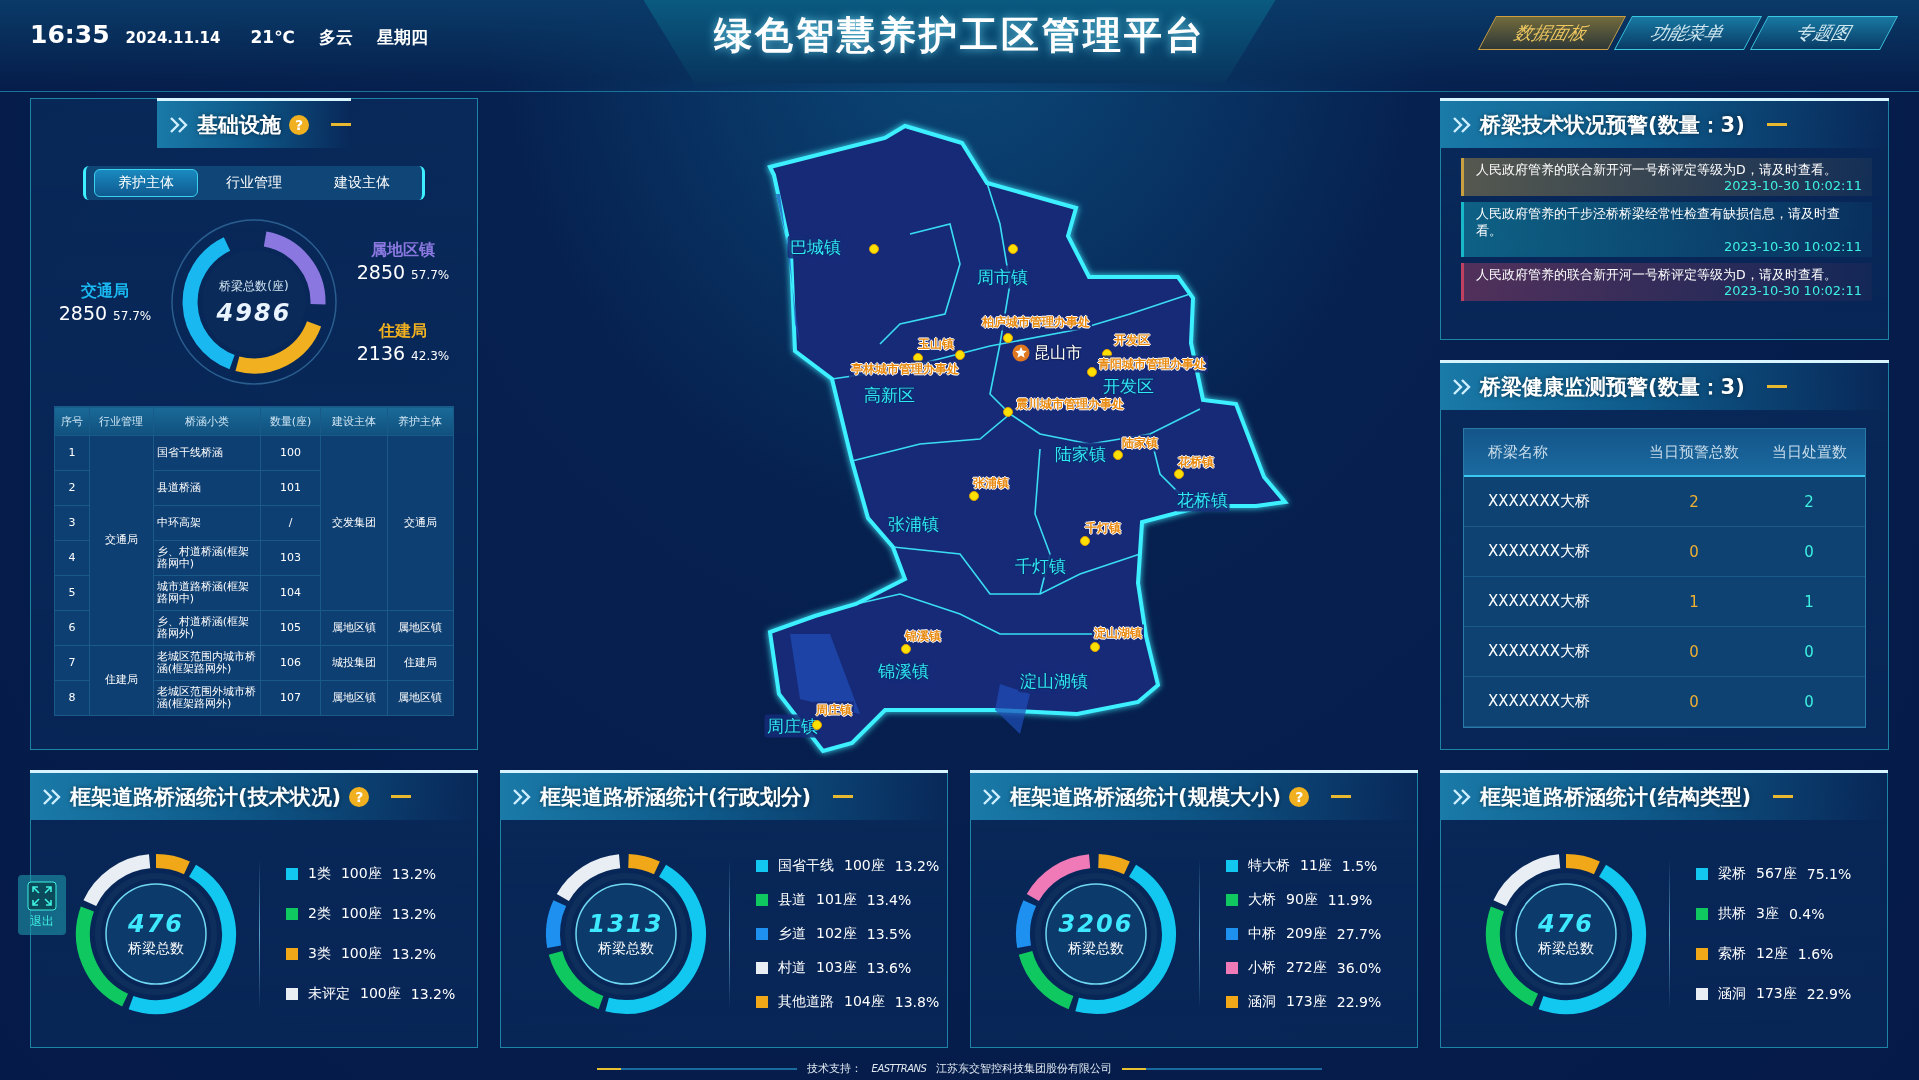 The width and height of the screenshot is (1919, 1080). What do you see at coordinates (792, 968) in the screenshot?
I see `legend-name: 村道` at bounding box center [792, 968].